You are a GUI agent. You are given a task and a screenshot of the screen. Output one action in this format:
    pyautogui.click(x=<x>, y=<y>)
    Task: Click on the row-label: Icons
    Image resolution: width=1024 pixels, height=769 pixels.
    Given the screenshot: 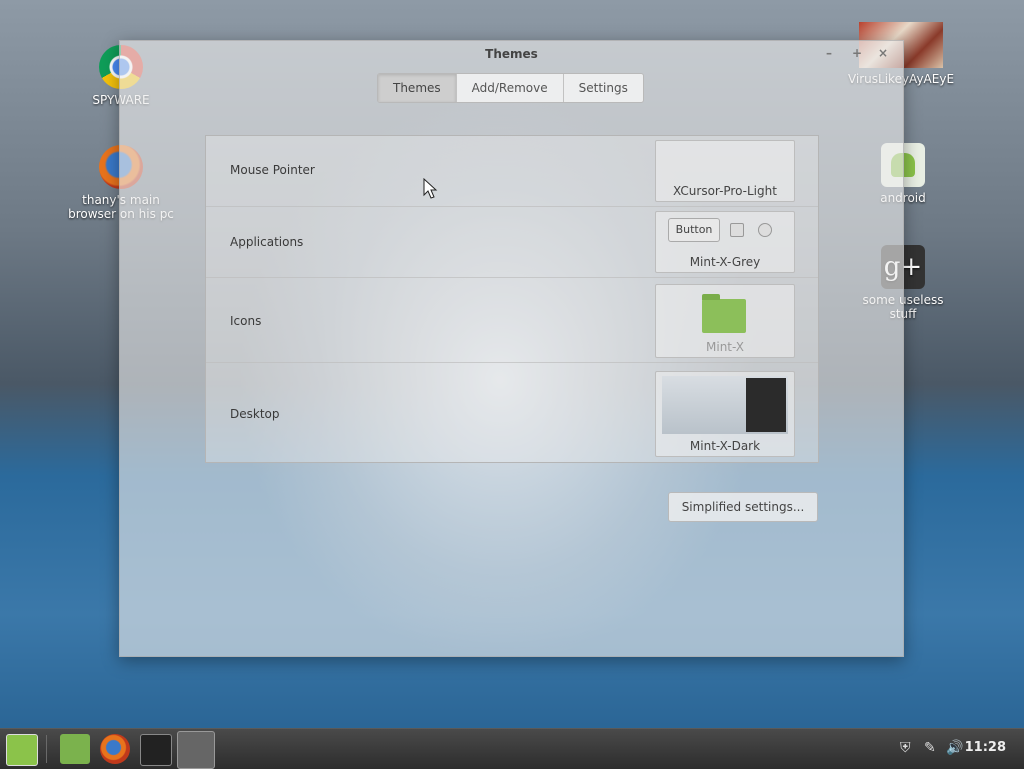 What is the action you would take?
    pyautogui.click(x=246, y=321)
    